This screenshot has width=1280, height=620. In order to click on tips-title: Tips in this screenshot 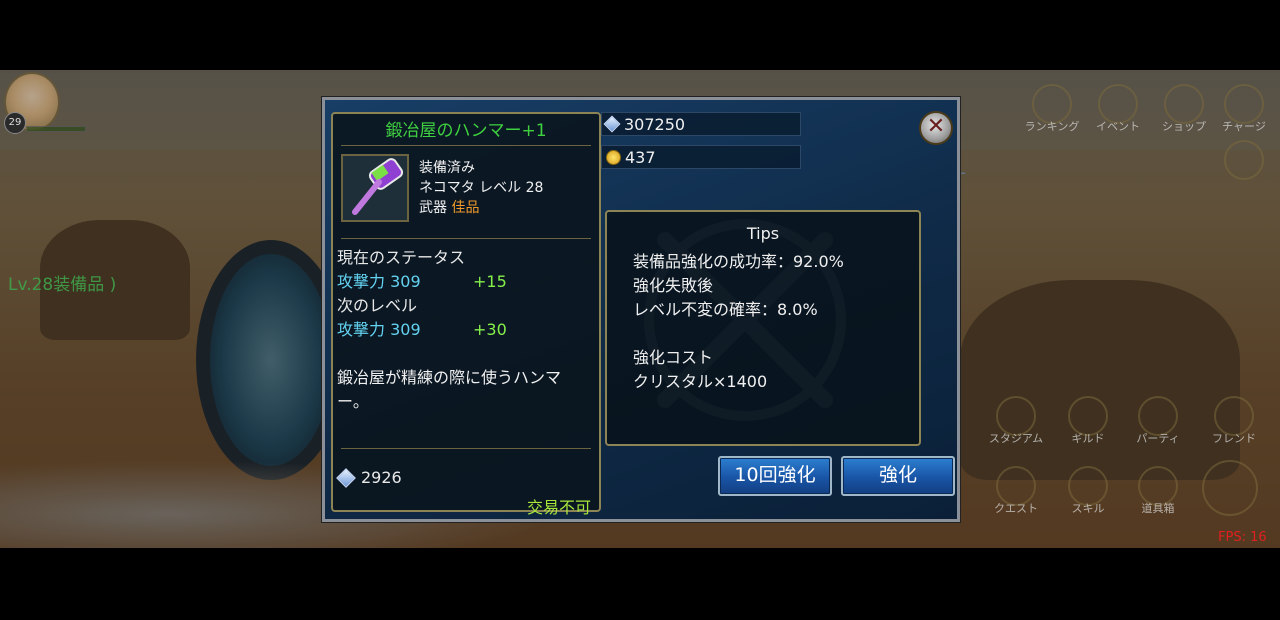, I will do `click(763, 233)`.